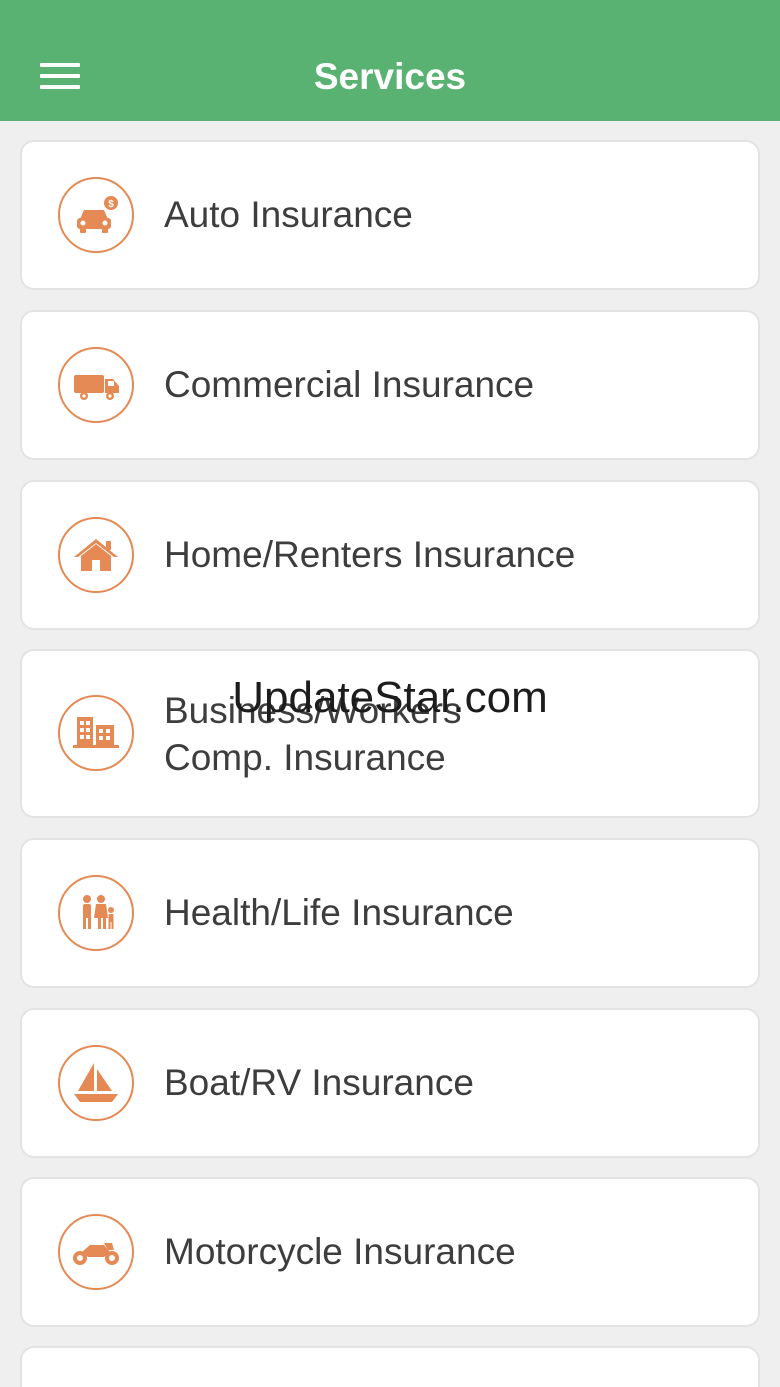  What do you see at coordinates (96, 215) in the screenshot?
I see `car-icon: $` at bounding box center [96, 215].